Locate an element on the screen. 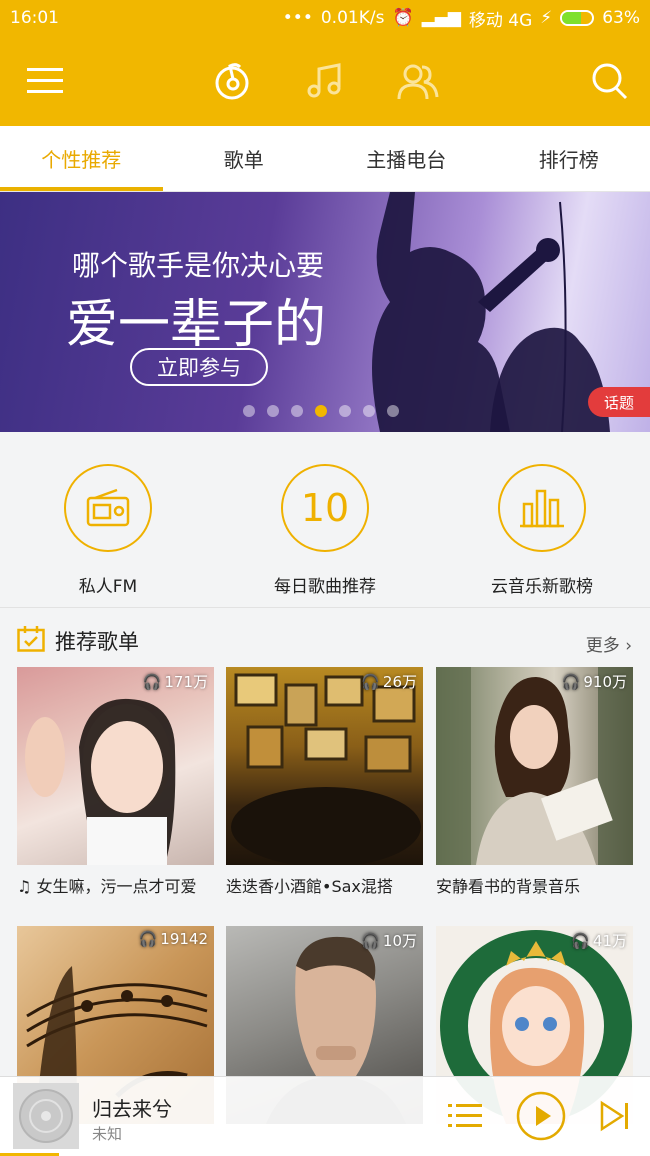 The image size is (650, 1156). tab-charts: 排行榜 is located at coordinates (569, 158).